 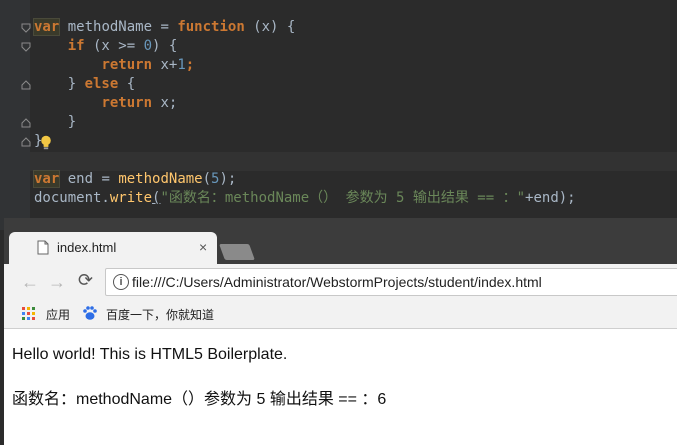 I want to click on bookmarks-bar: 应用 百度一下，你就知道, so click(x=340, y=314).